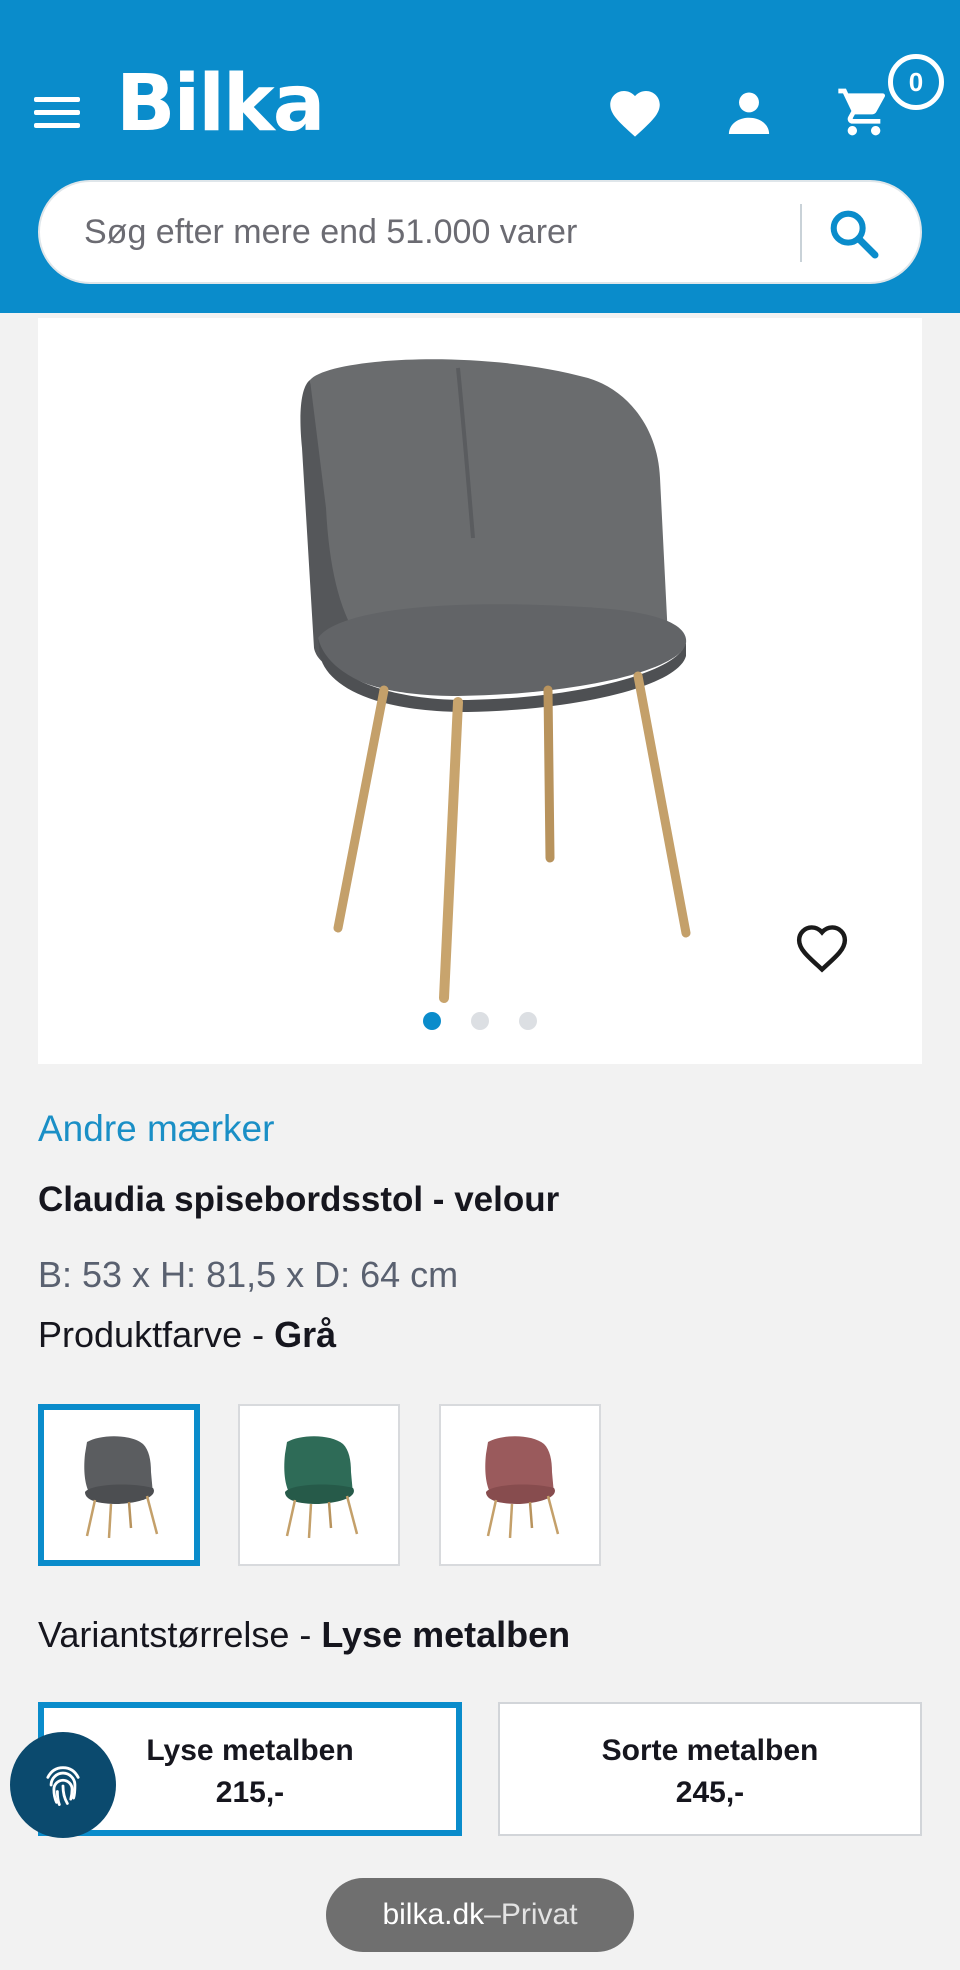  I want to click on gallery-pagination, so click(480, 1021).